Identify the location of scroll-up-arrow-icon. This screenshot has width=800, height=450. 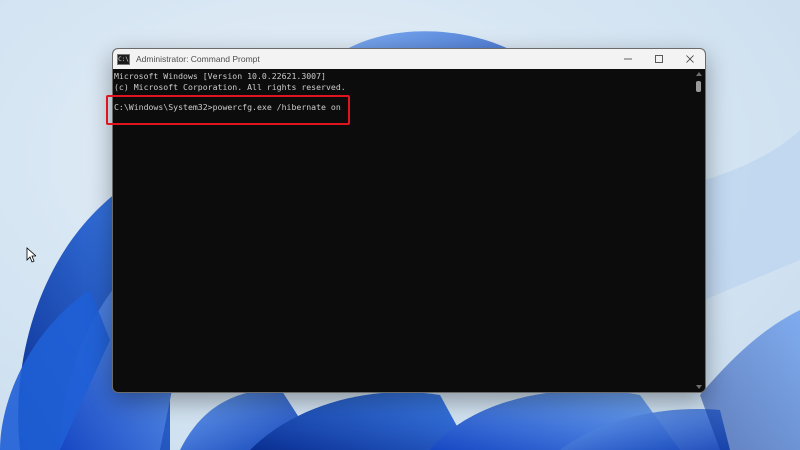
(699, 74).